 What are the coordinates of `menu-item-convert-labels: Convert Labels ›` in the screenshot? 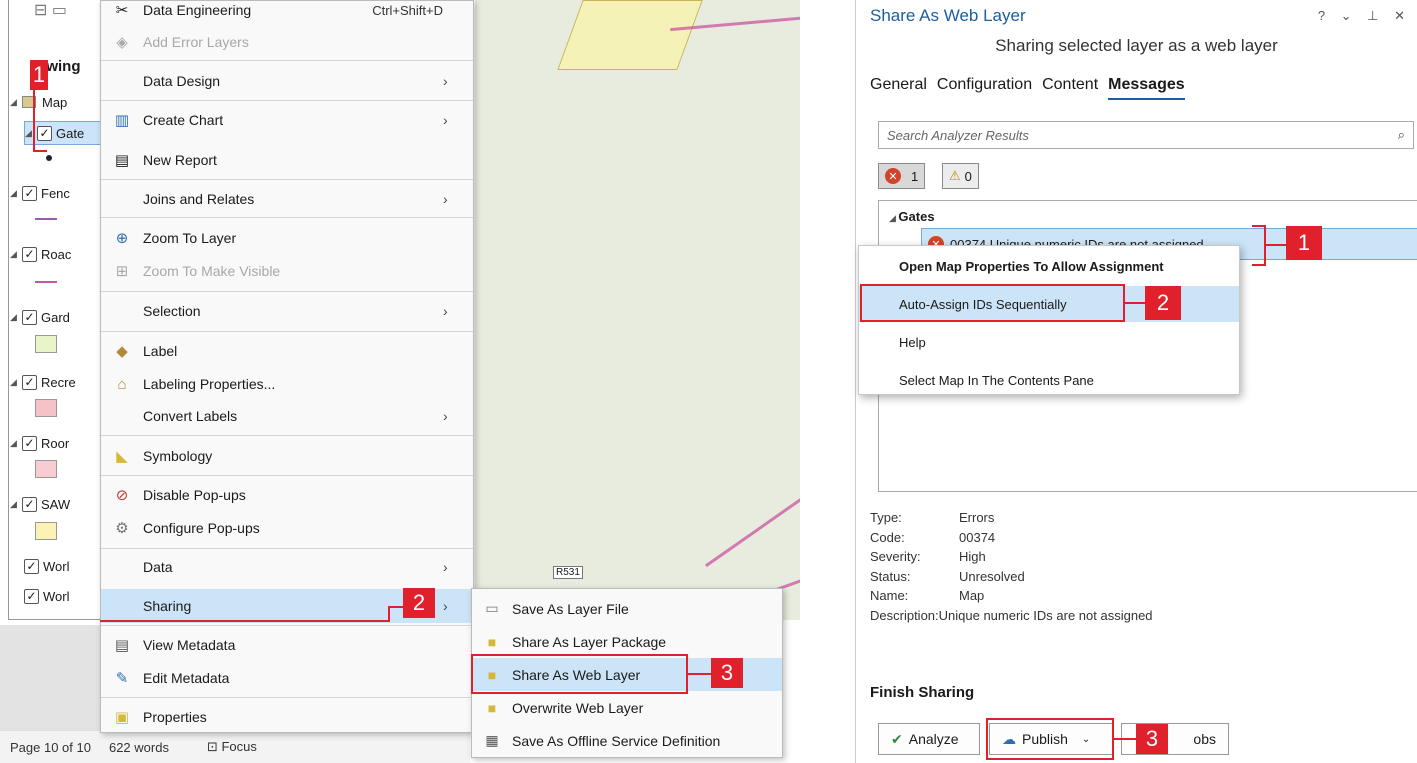 It's located at (287, 416).